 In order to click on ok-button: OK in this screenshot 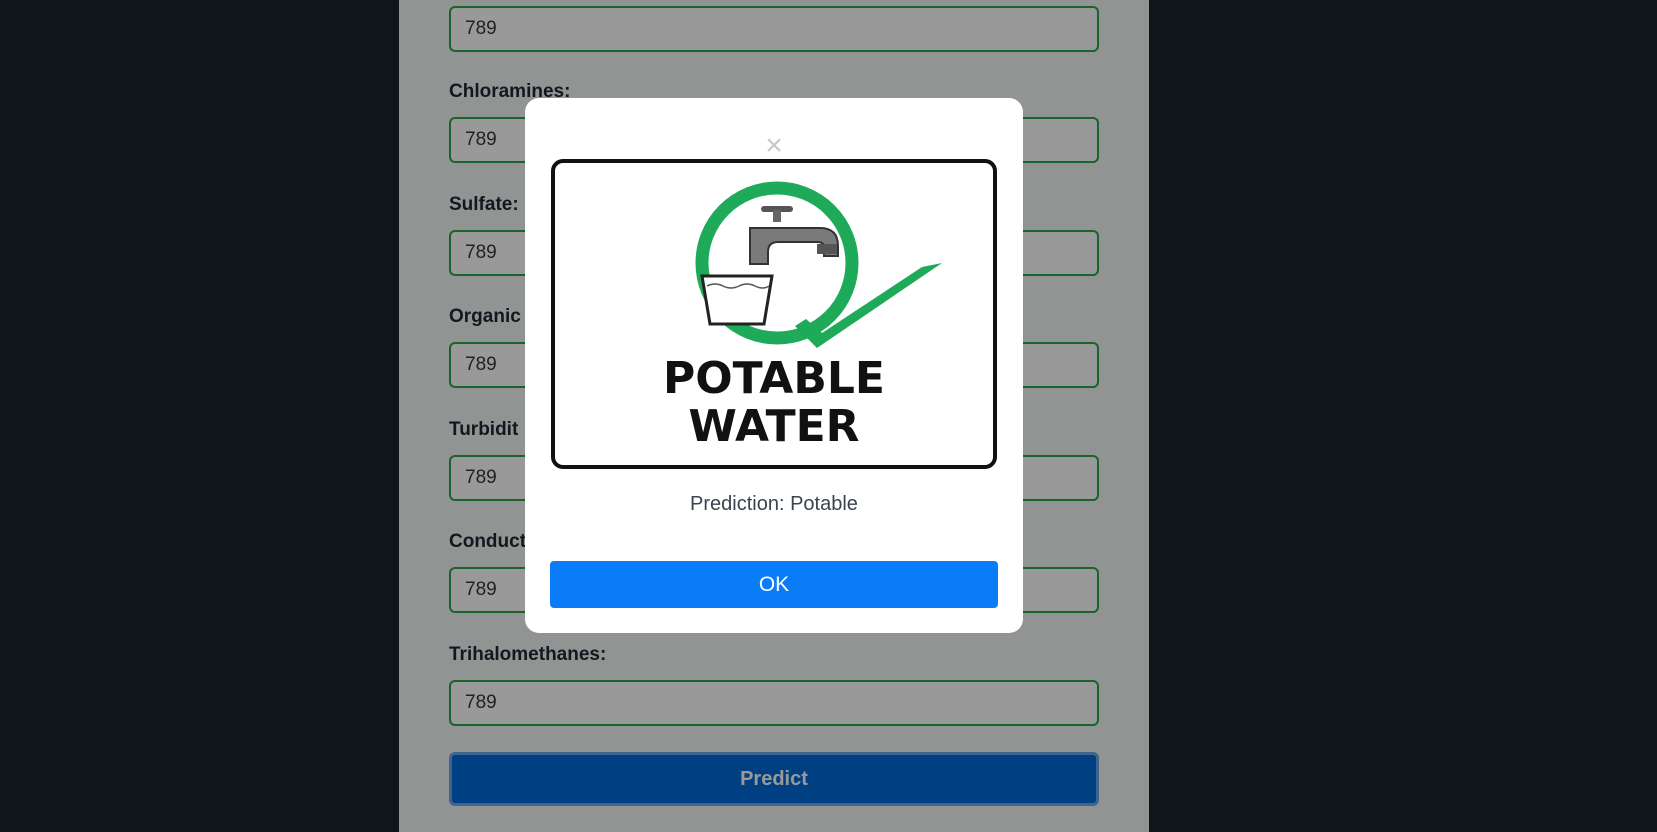, I will do `click(774, 584)`.